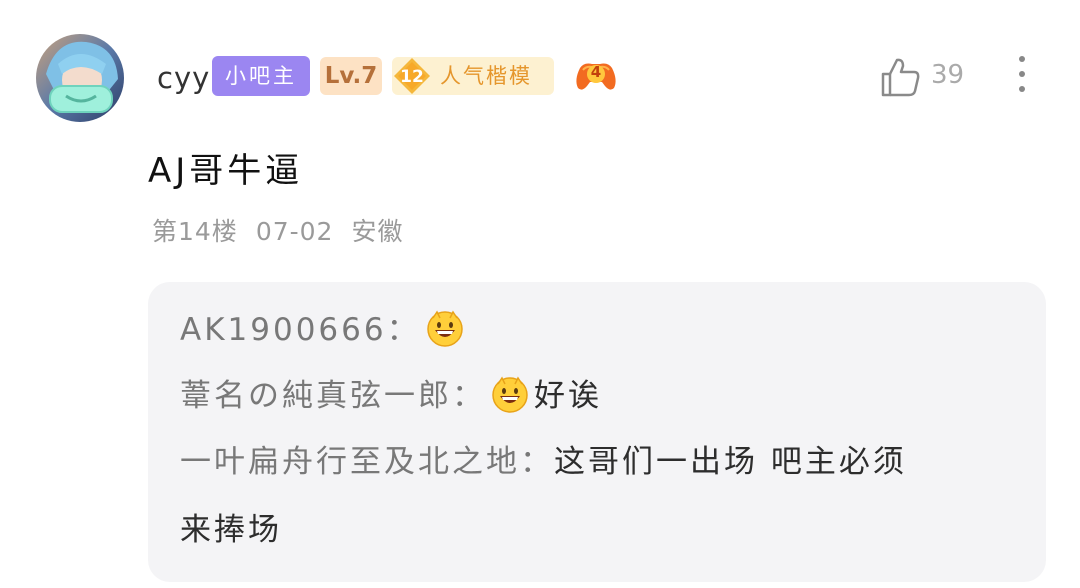 The image size is (1080, 588). I want to click on bazhu-badge: 小吧主, so click(261, 76).